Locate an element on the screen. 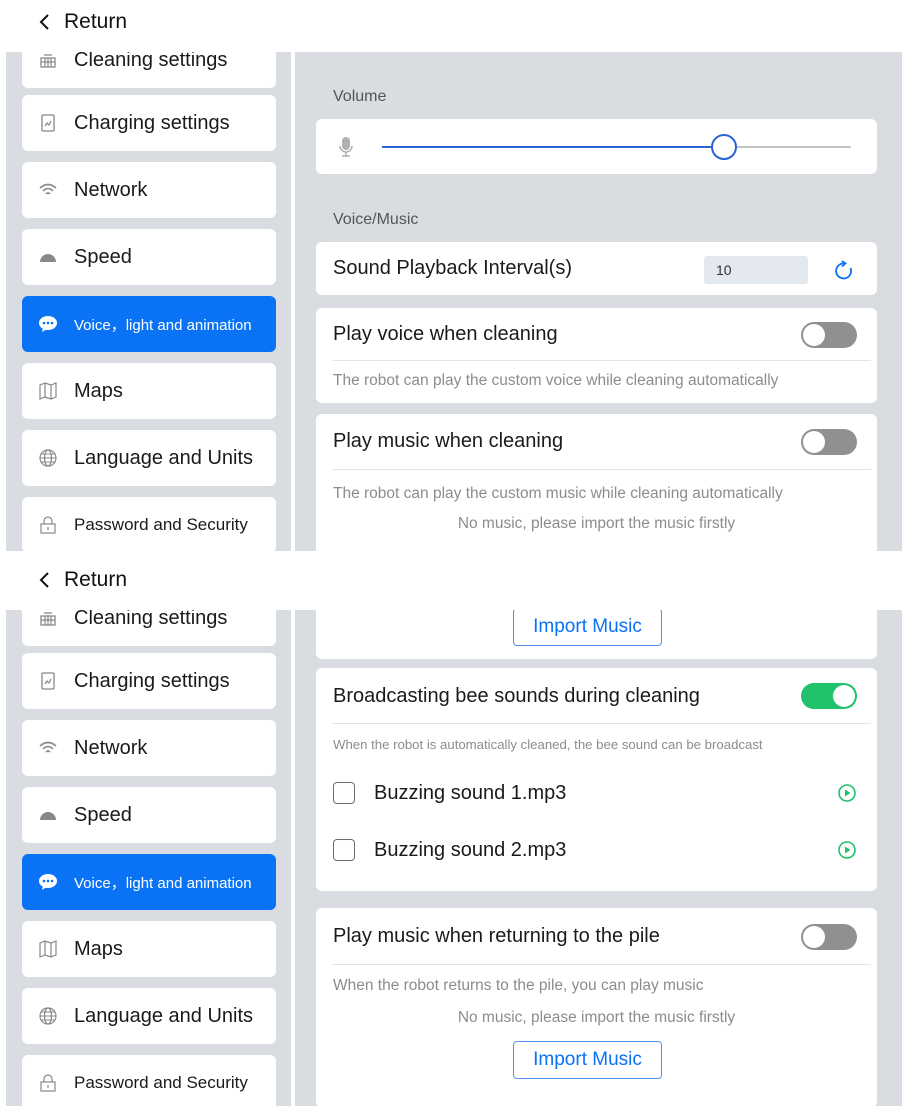  microphone-icon is located at coordinates (346, 147).